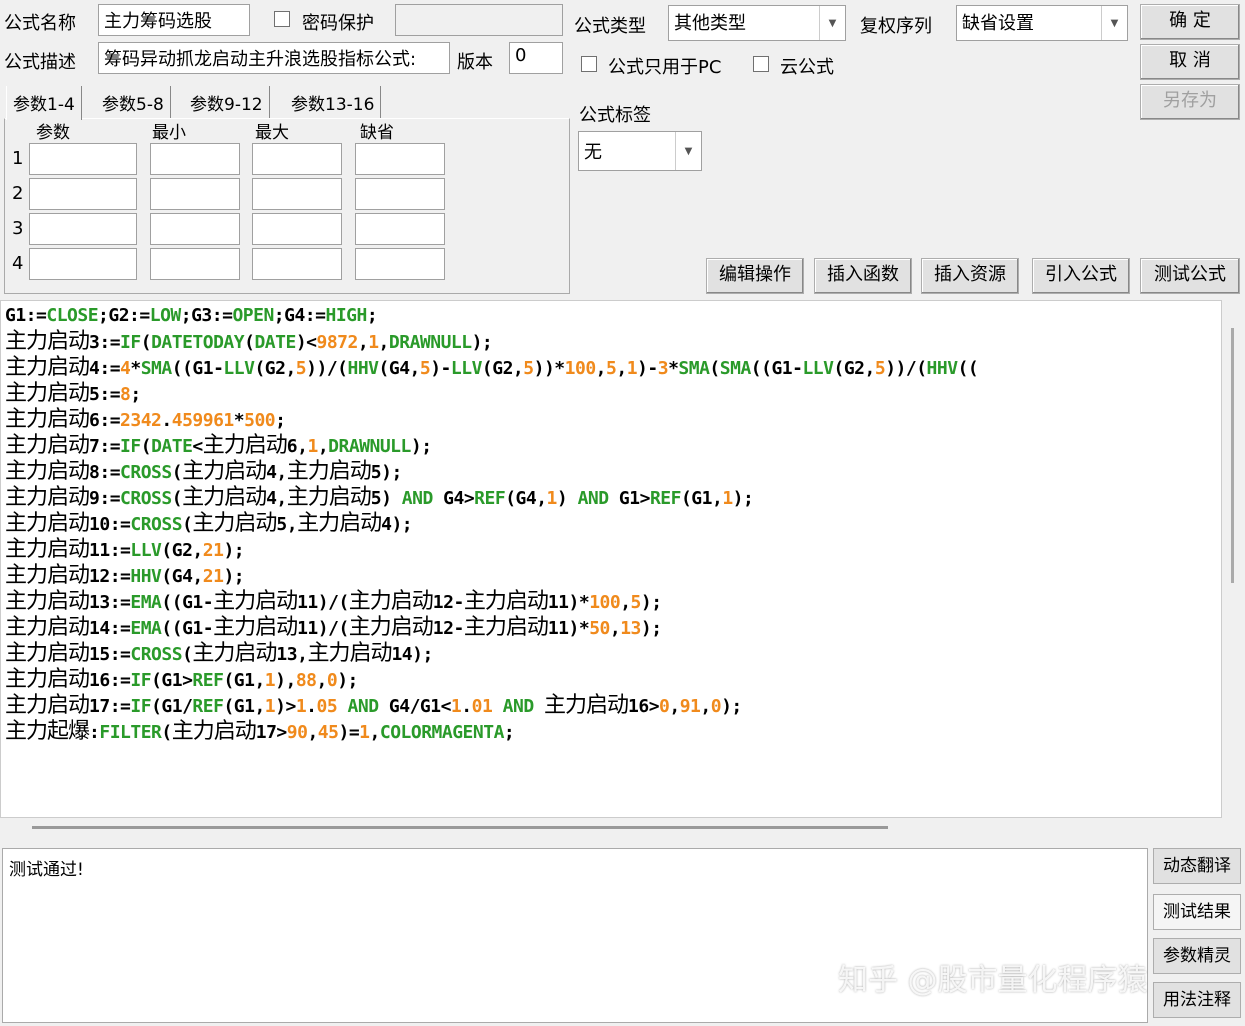  What do you see at coordinates (863, 276) in the screenshot?
I see `insert-function-button: 插入函数` at bounding box center [863, 276].